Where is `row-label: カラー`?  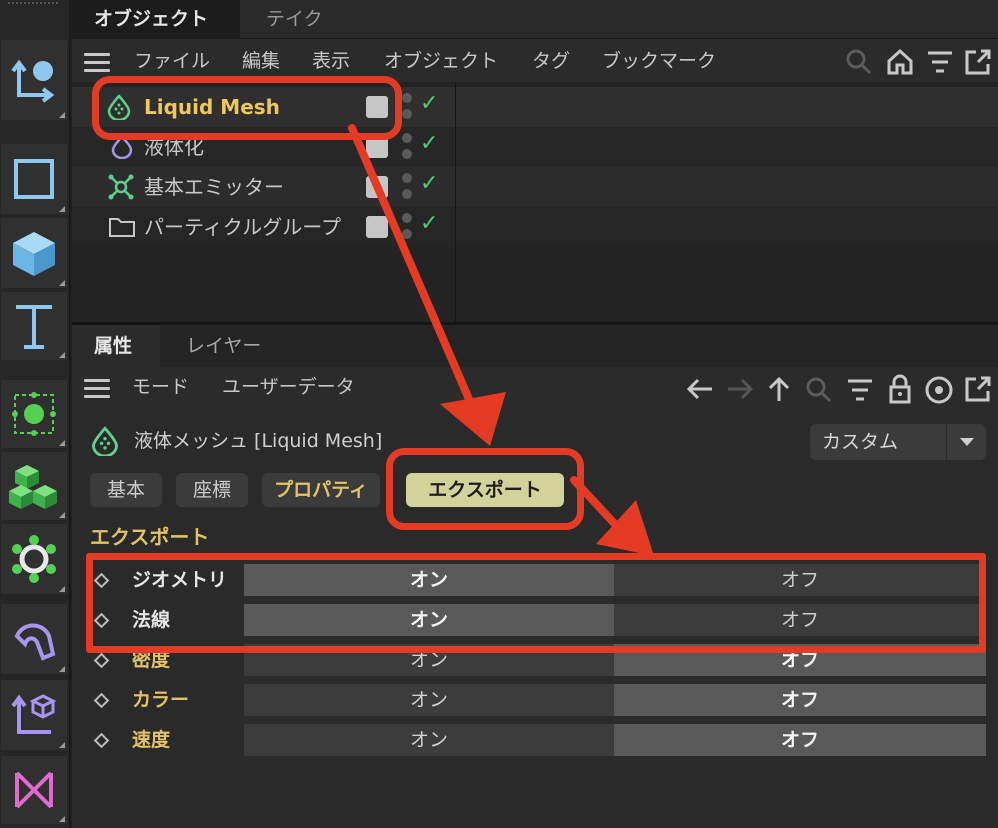
row-label: カラー is located at coordinates (161, 700).